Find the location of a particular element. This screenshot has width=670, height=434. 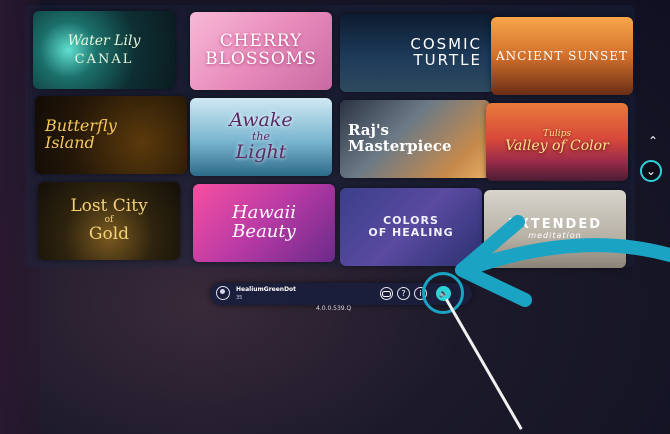

help-icon: ? is located at coordinates (403, 293).